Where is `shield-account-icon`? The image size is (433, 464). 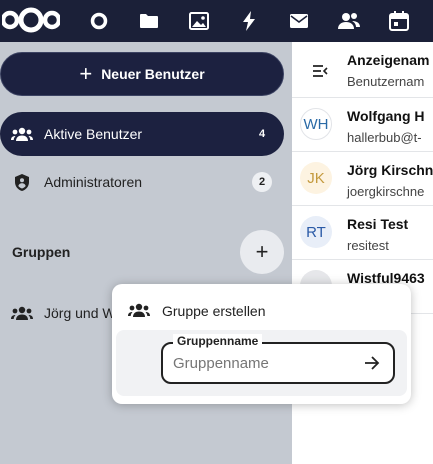
shield-account-icon is located at coordinates (22, 182).